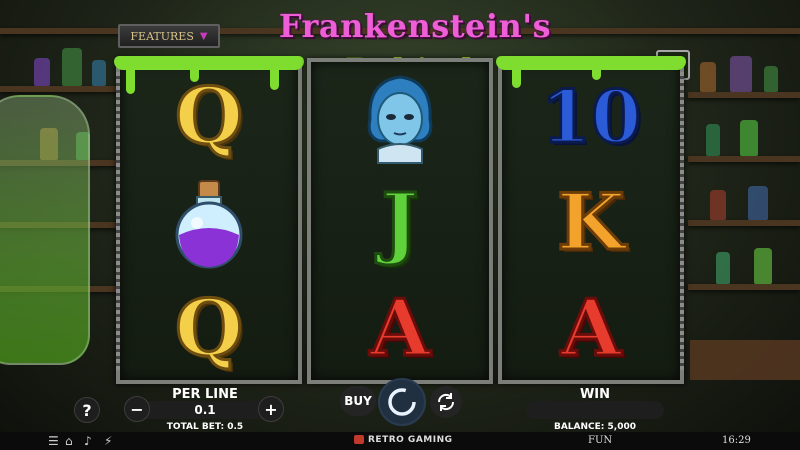 The width and height of the screenshot is (800, 450). I want to click on mode-label: FUN, so click(600, 440).